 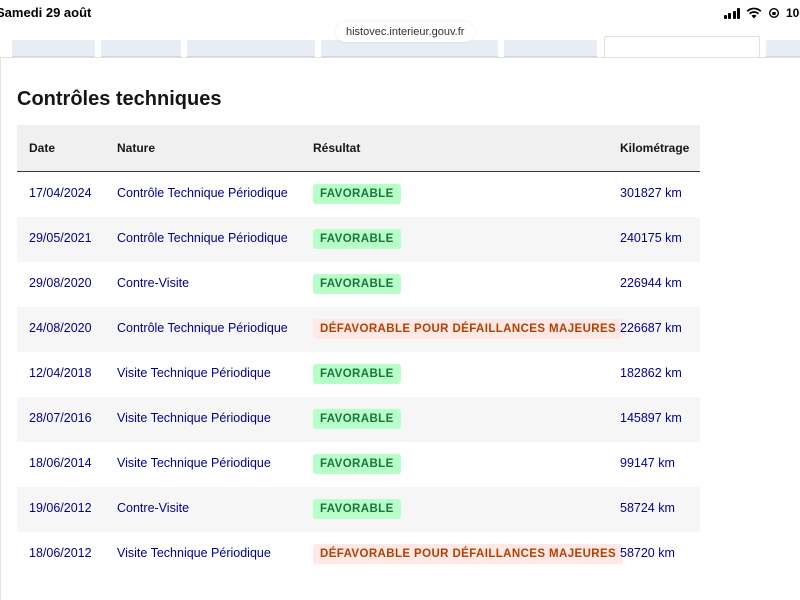 What do you see at coordinates (731, 13) in the screenshot?
I see `cellular-signal-icon` at bounding box center [731, 13].